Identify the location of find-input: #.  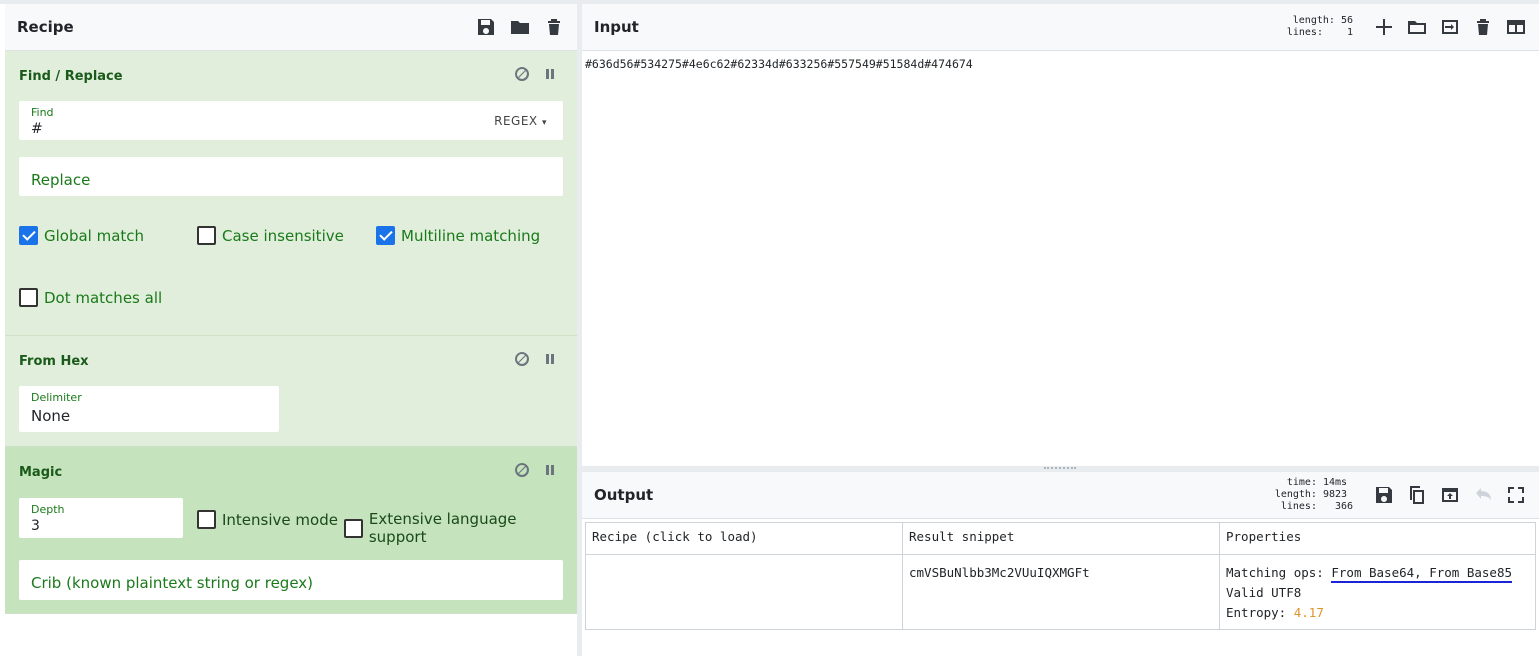
(37, 129).